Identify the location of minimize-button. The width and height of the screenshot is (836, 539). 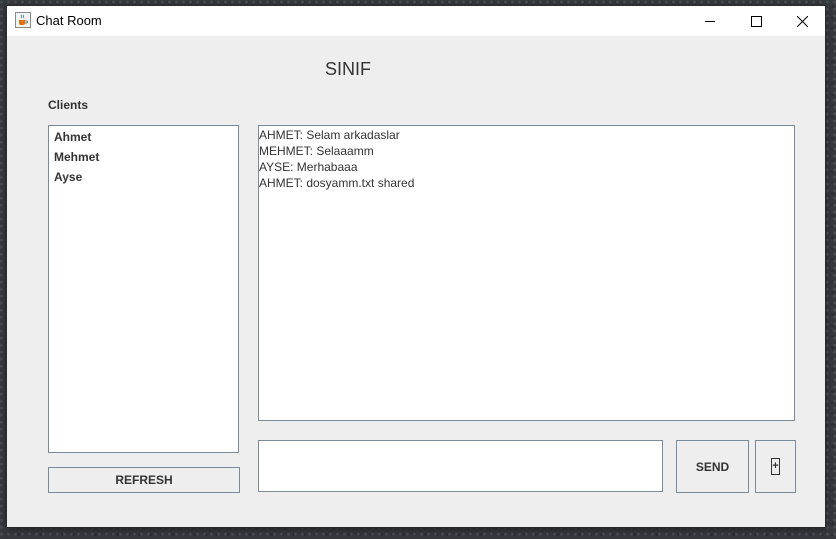
(710, 21).